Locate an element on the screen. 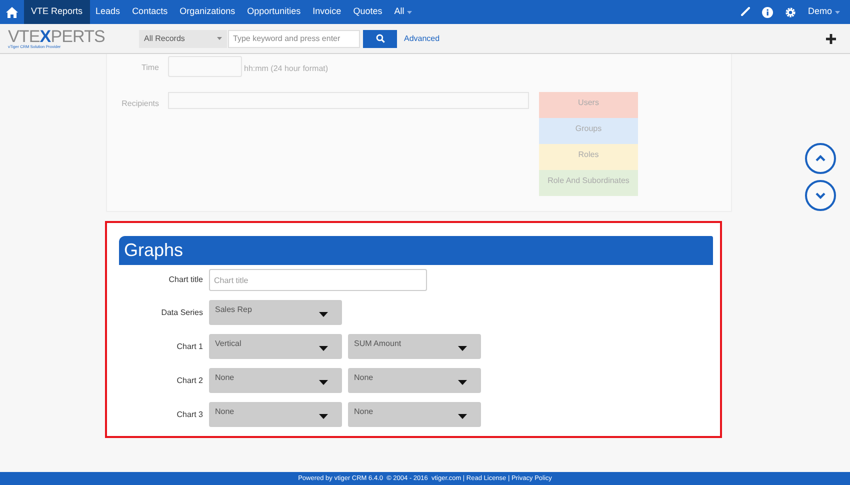 This screenshot has width=850, height=485. select-field: SUM Amount is located at coordinates (414, 346).